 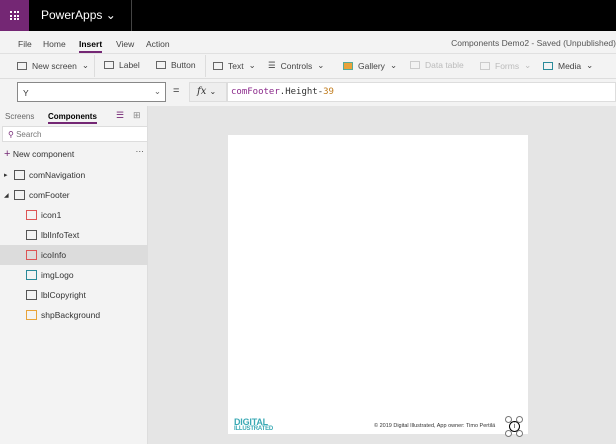 I want to click on menu-home: Home, so click(x=54, y=44).